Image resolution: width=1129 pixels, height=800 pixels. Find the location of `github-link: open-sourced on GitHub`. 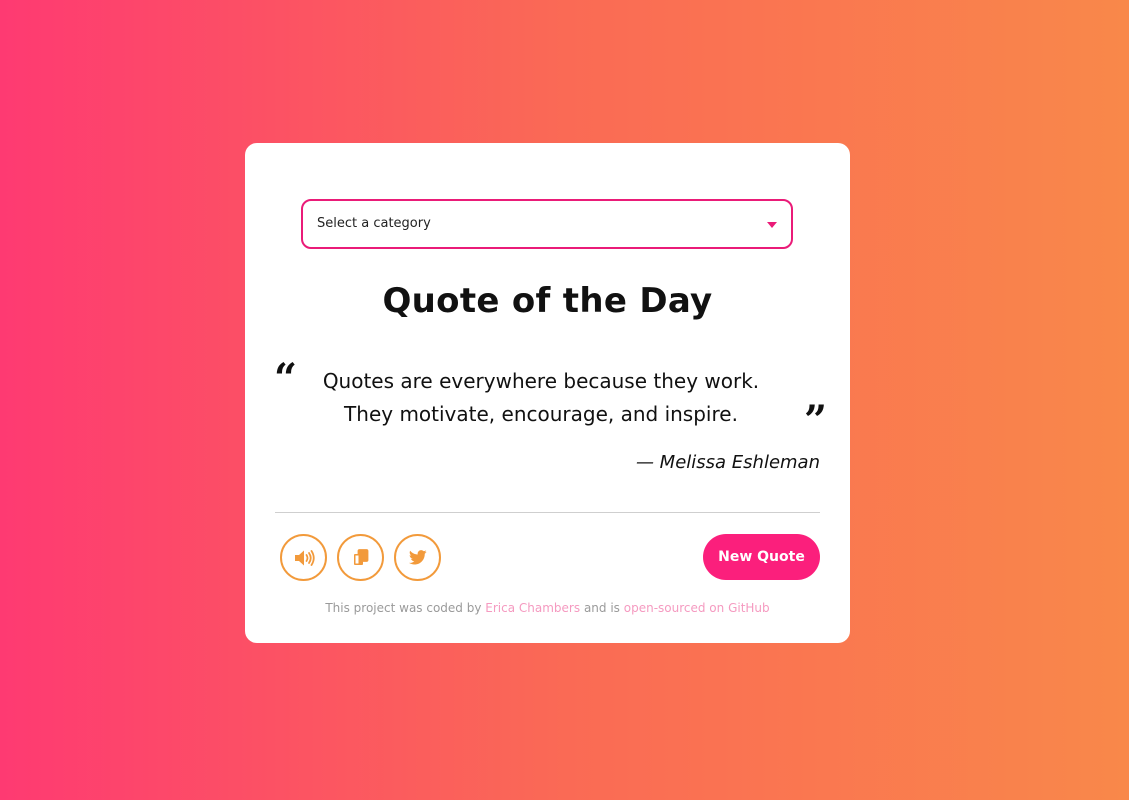

github-link: open-sourced on GitHub is located at coordinates (697, 608).